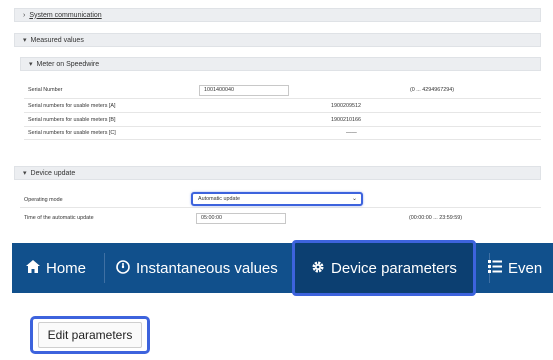 Image resolution: width=553 pixels, height=360 pixels. What do you see at coordinates (72, 133) in the screenshot?
I see `row-label: Serial numbers for usable meters [C]` at bounding box center [72, 133].